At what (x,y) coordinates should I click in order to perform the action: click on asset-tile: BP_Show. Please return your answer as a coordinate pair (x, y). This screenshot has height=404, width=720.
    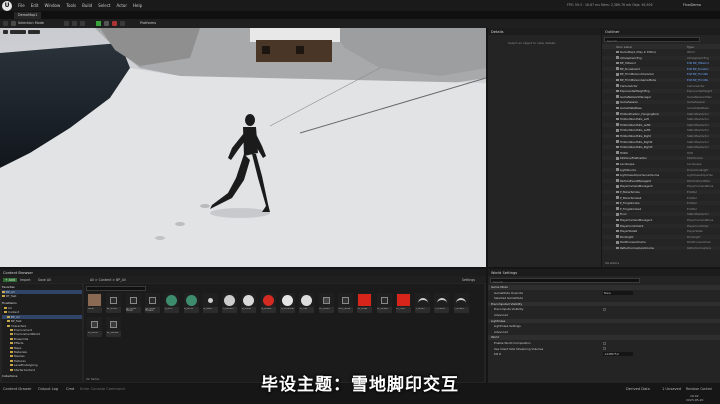
    Looking at the image, I should click on (114, 303).